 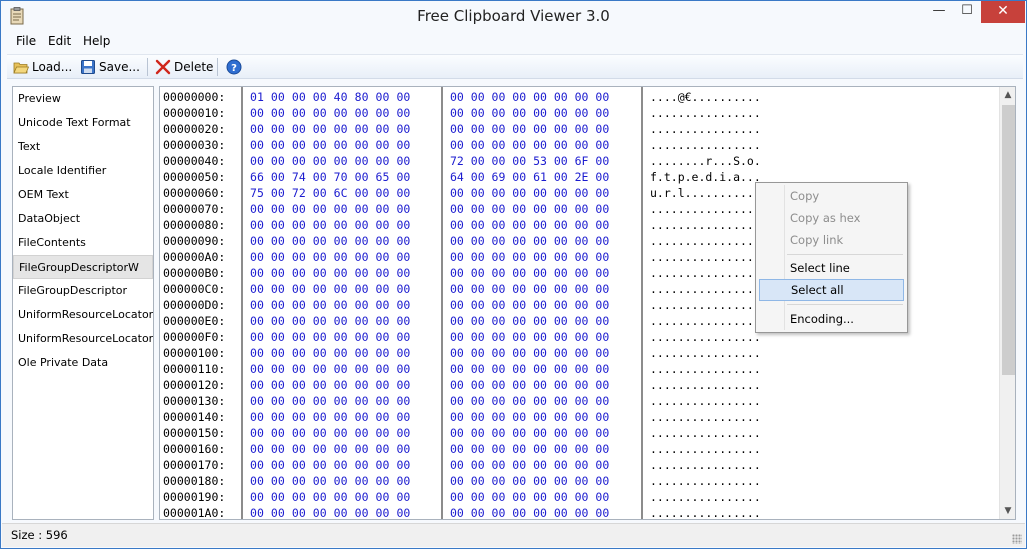 What do you see at coordinates (194, 433) in the screenshot?
I see `hex-address: 00000150:` at bounding box center [194, 433].